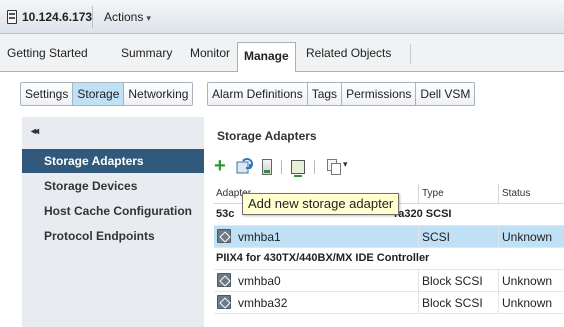 The image size is (564, 327). I want to click on storage-adapter-icon, so click(267, 167).